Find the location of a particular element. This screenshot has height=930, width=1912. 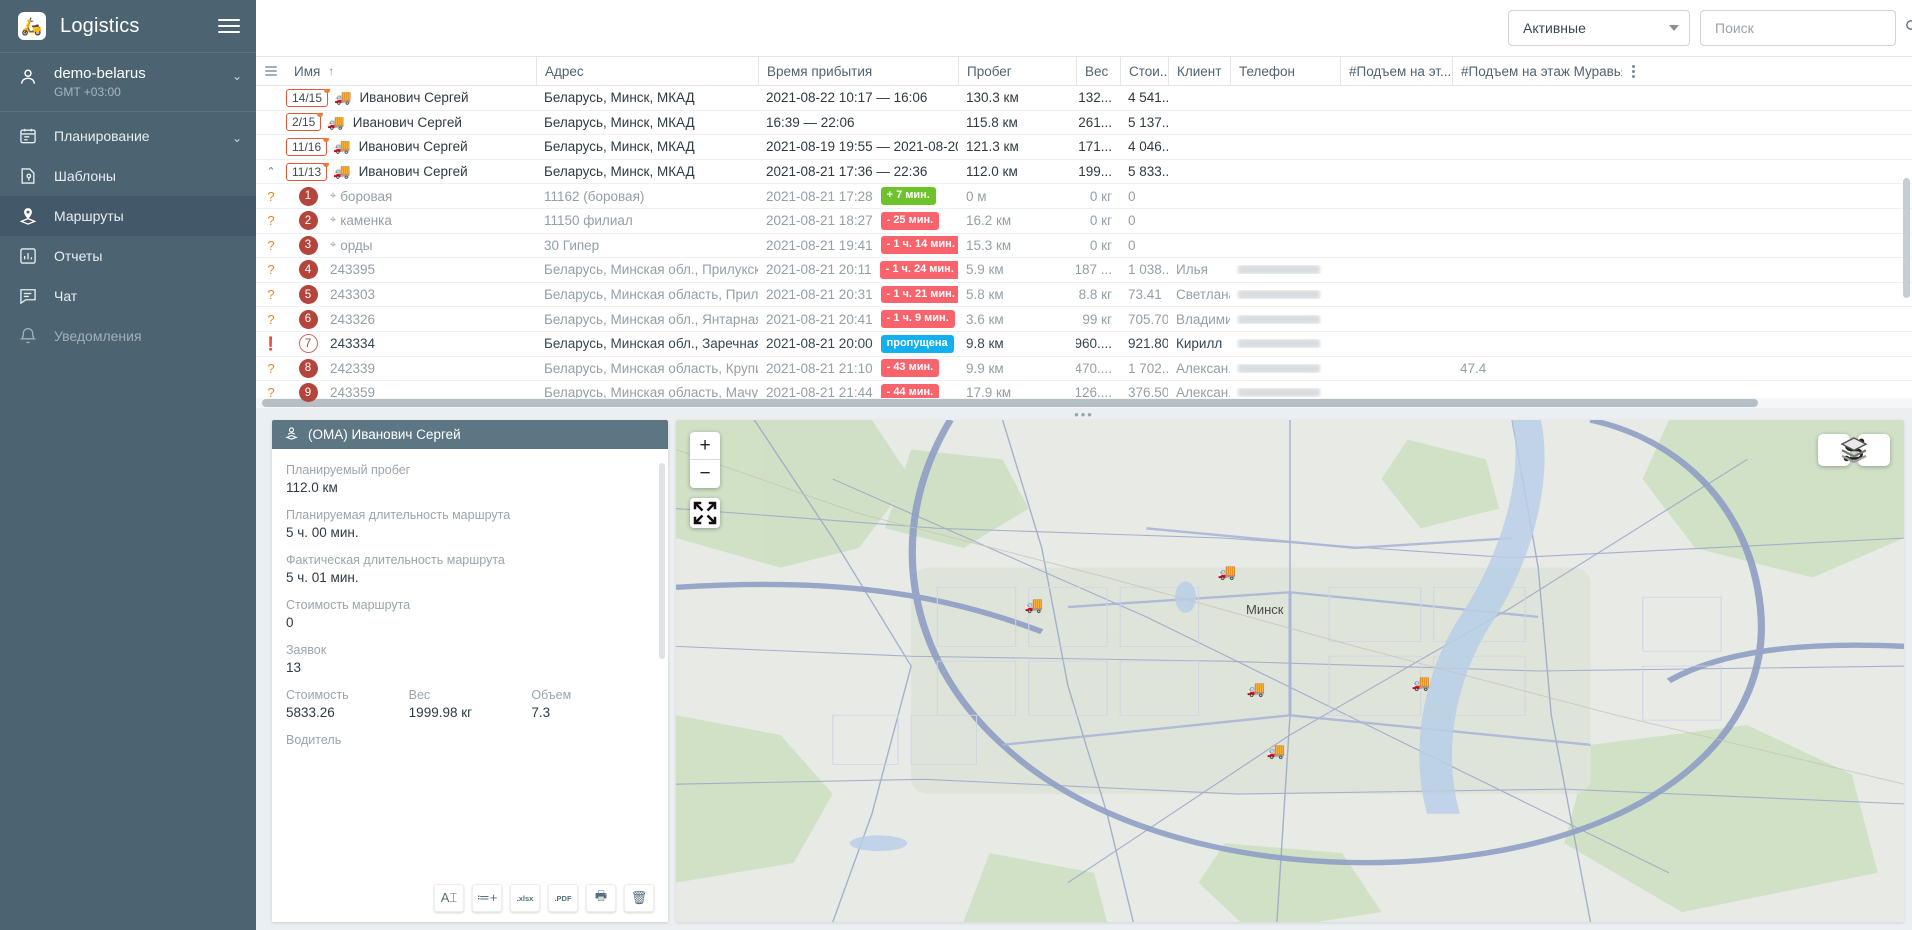

print-button: 🖶 is located at coordinates (601, 898).